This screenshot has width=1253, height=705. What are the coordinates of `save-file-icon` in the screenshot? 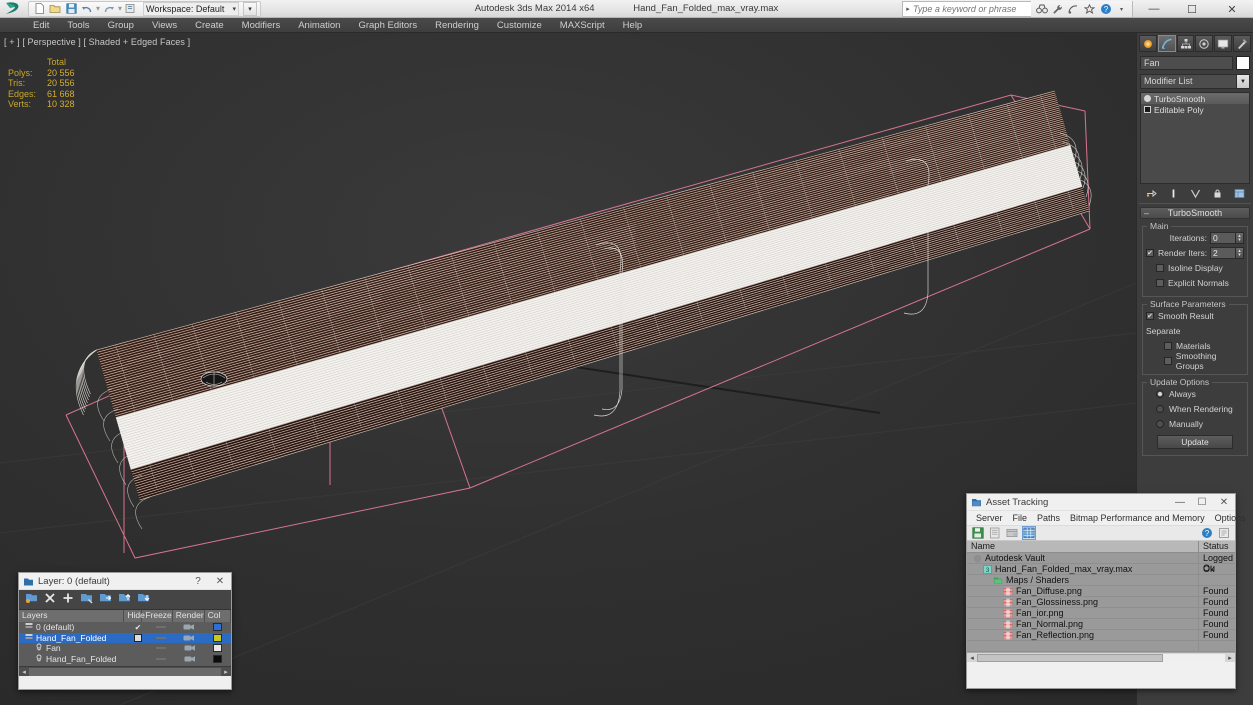 It's located at (71, 9).